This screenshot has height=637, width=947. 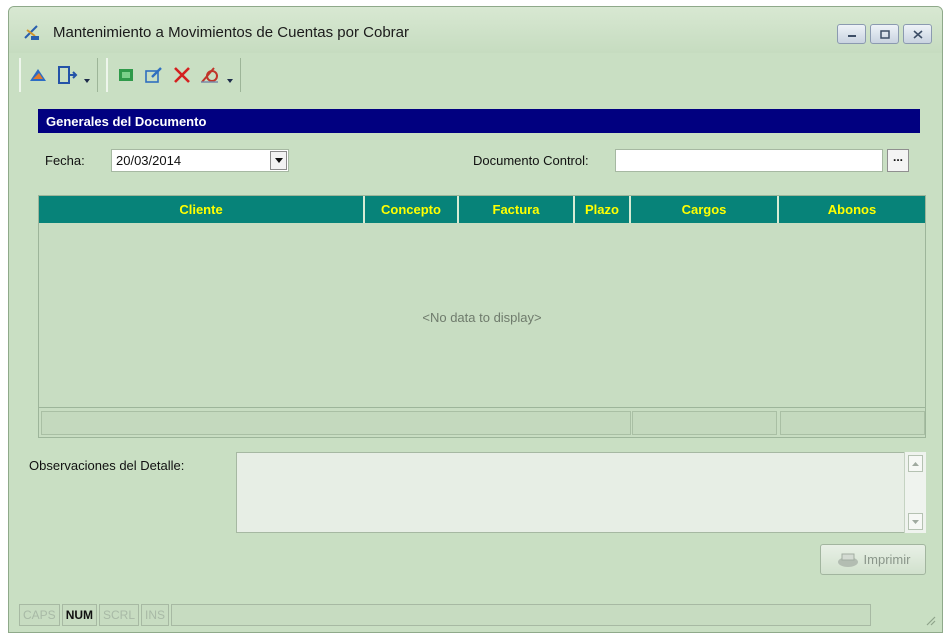 What do you see at coordinates (479, 121) in the screenshot?
I see `section-header: Generales del Documento` at bounding box center [479, 121].